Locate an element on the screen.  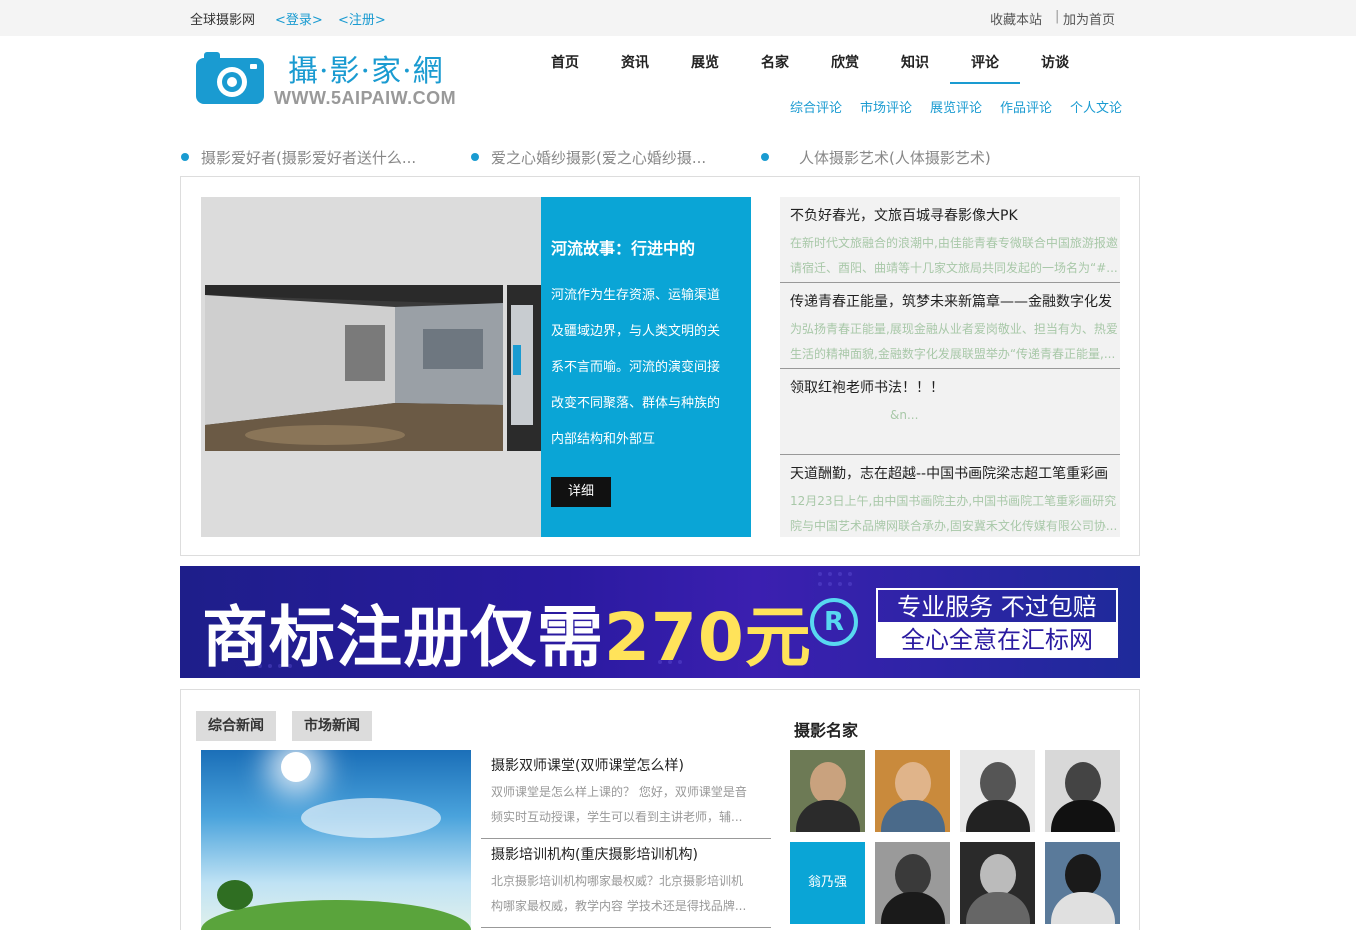
photographer-name-tile: 翁乃强 is located at coordinates (827, 883).